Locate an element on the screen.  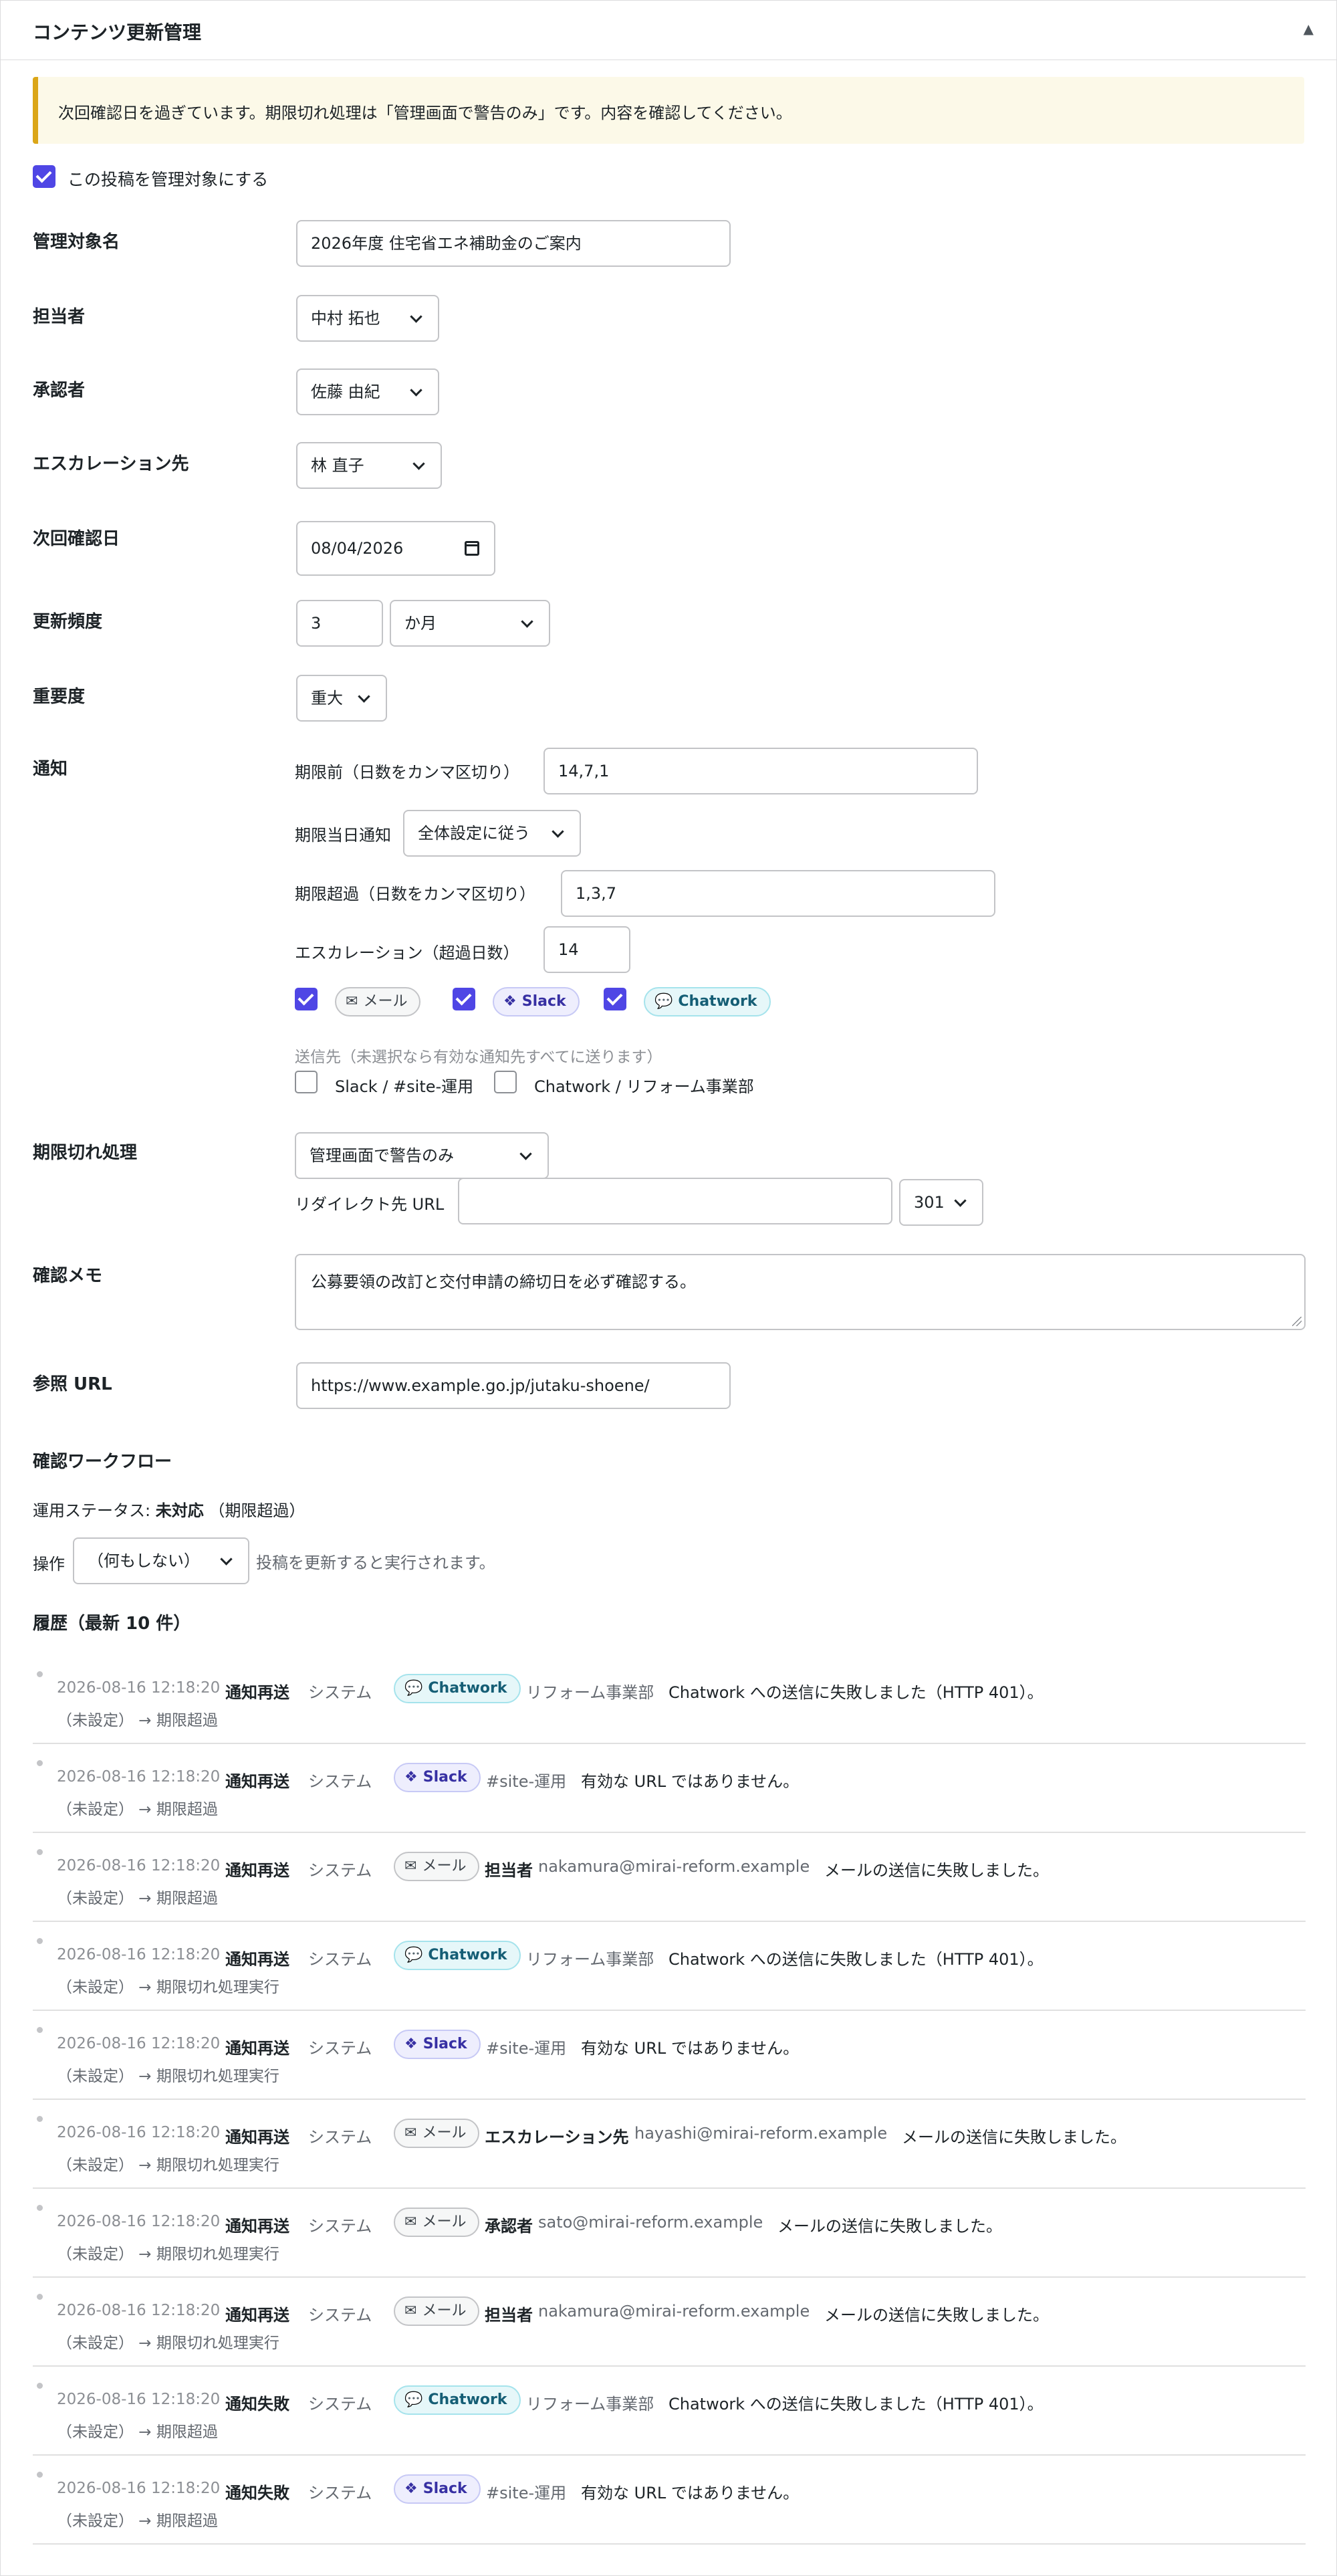
owner-value: 中村 拓也 is located at coordinates (345, 318).